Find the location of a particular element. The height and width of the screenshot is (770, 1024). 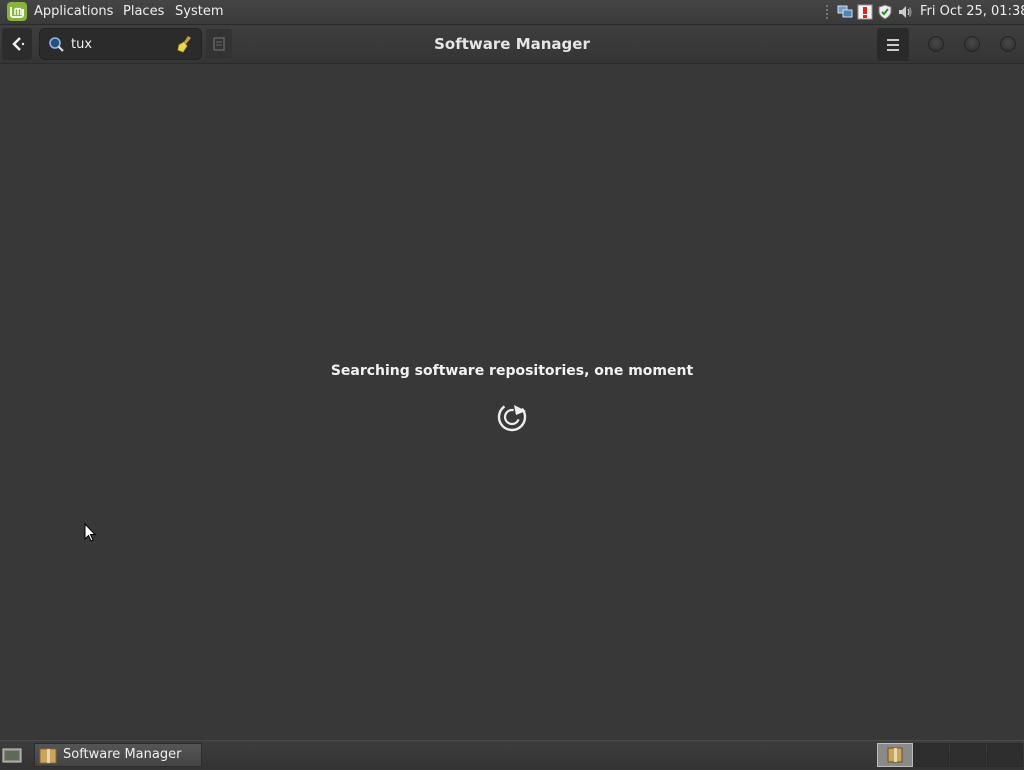

close-button is located at coordinates (1008, 44).